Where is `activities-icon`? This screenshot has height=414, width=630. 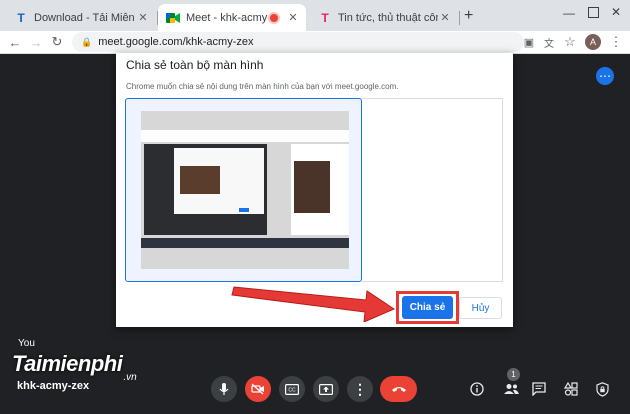
activities-icon is located at coordinates (571, 389).